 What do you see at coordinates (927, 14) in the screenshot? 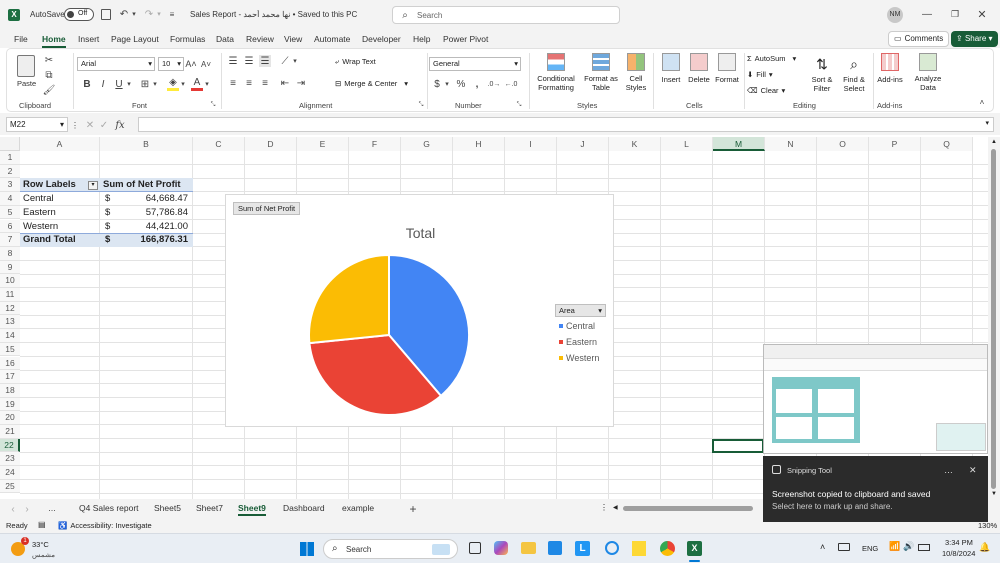
I see `minimize-icon: —` at bounding box center [927, 14].